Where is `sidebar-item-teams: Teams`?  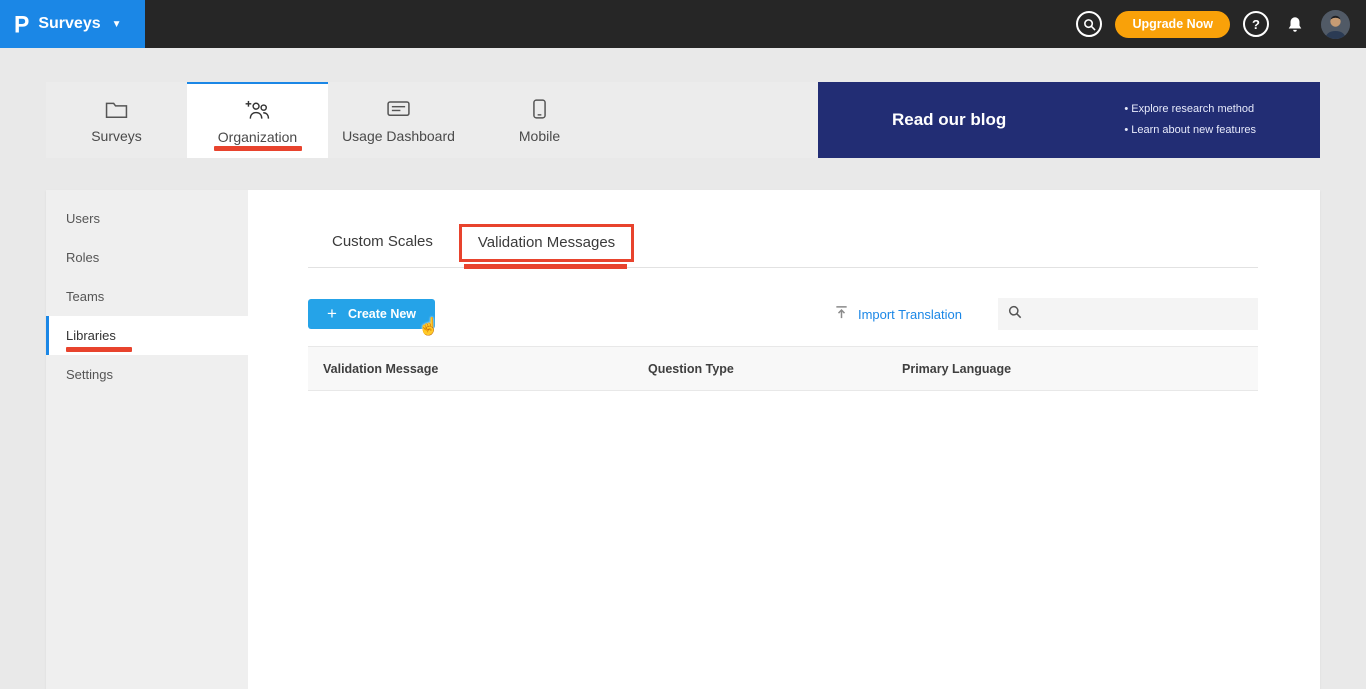 sidebar-item-teams: Teams is located at coordinates (147, 296).